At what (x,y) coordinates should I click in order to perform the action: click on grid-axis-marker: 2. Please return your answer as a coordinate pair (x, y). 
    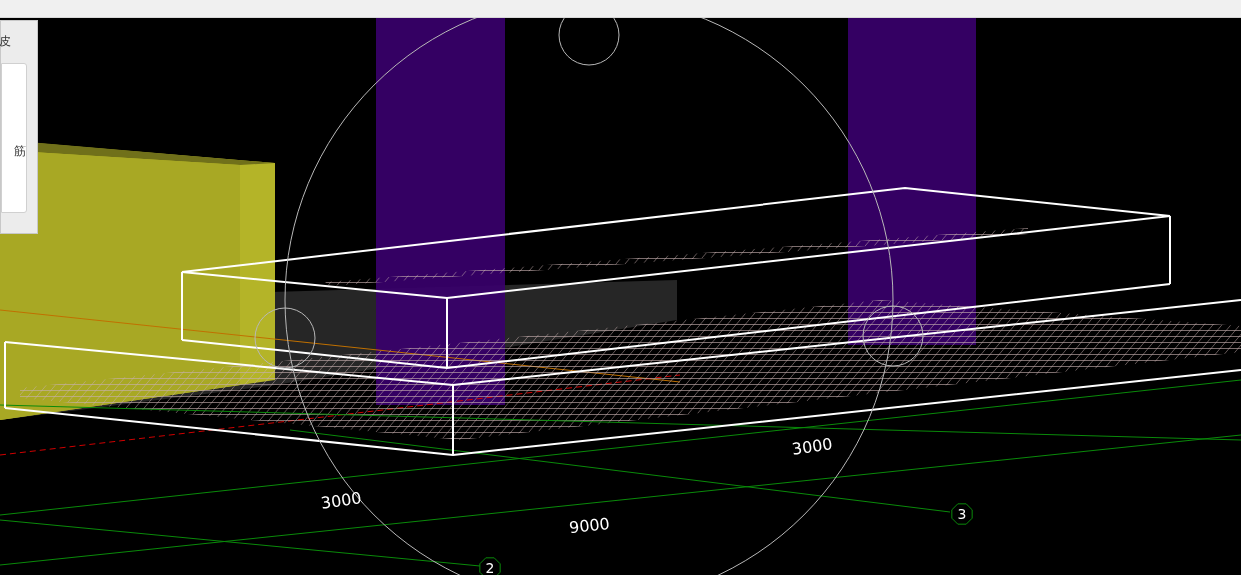
    Looking at the image, I should click on (490, 566).